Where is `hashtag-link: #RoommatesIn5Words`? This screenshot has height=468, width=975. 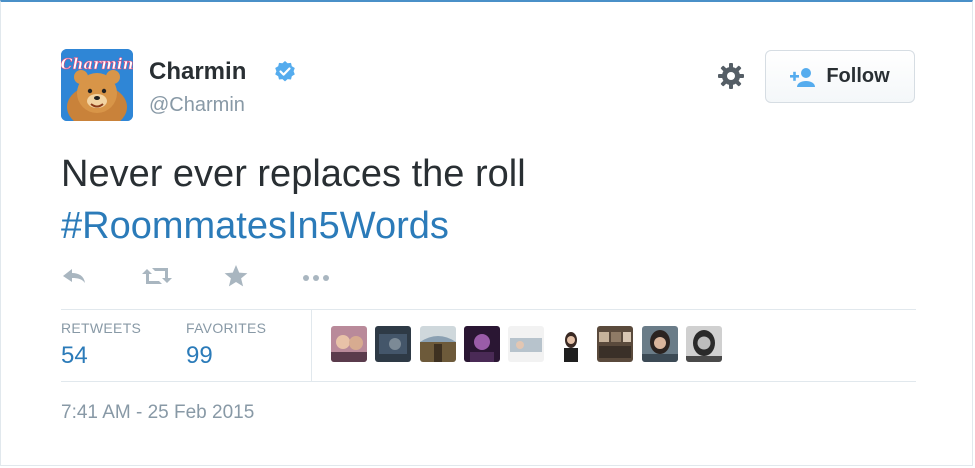 hashtag-link: #RoommatesIn5Words is located at coordinates (491, 226).